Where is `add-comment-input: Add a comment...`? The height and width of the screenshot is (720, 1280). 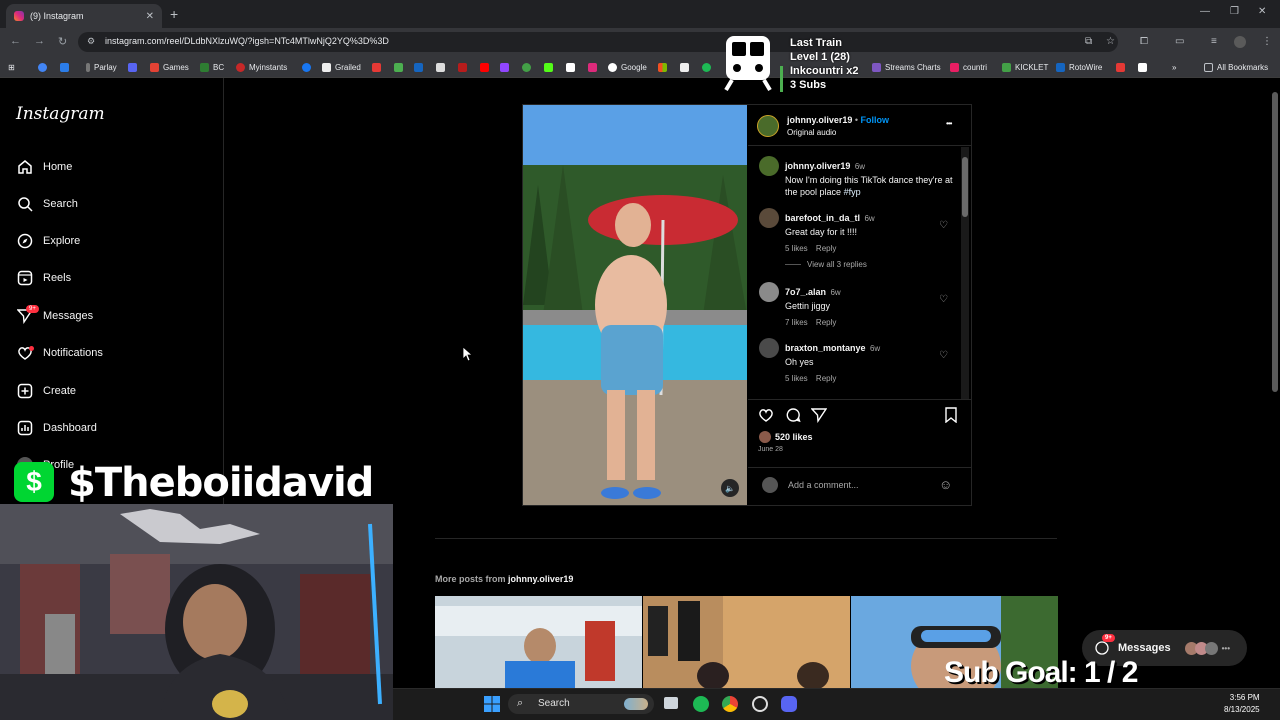 add-comment-input: Add a comment... is located at coordinates (823, 485).